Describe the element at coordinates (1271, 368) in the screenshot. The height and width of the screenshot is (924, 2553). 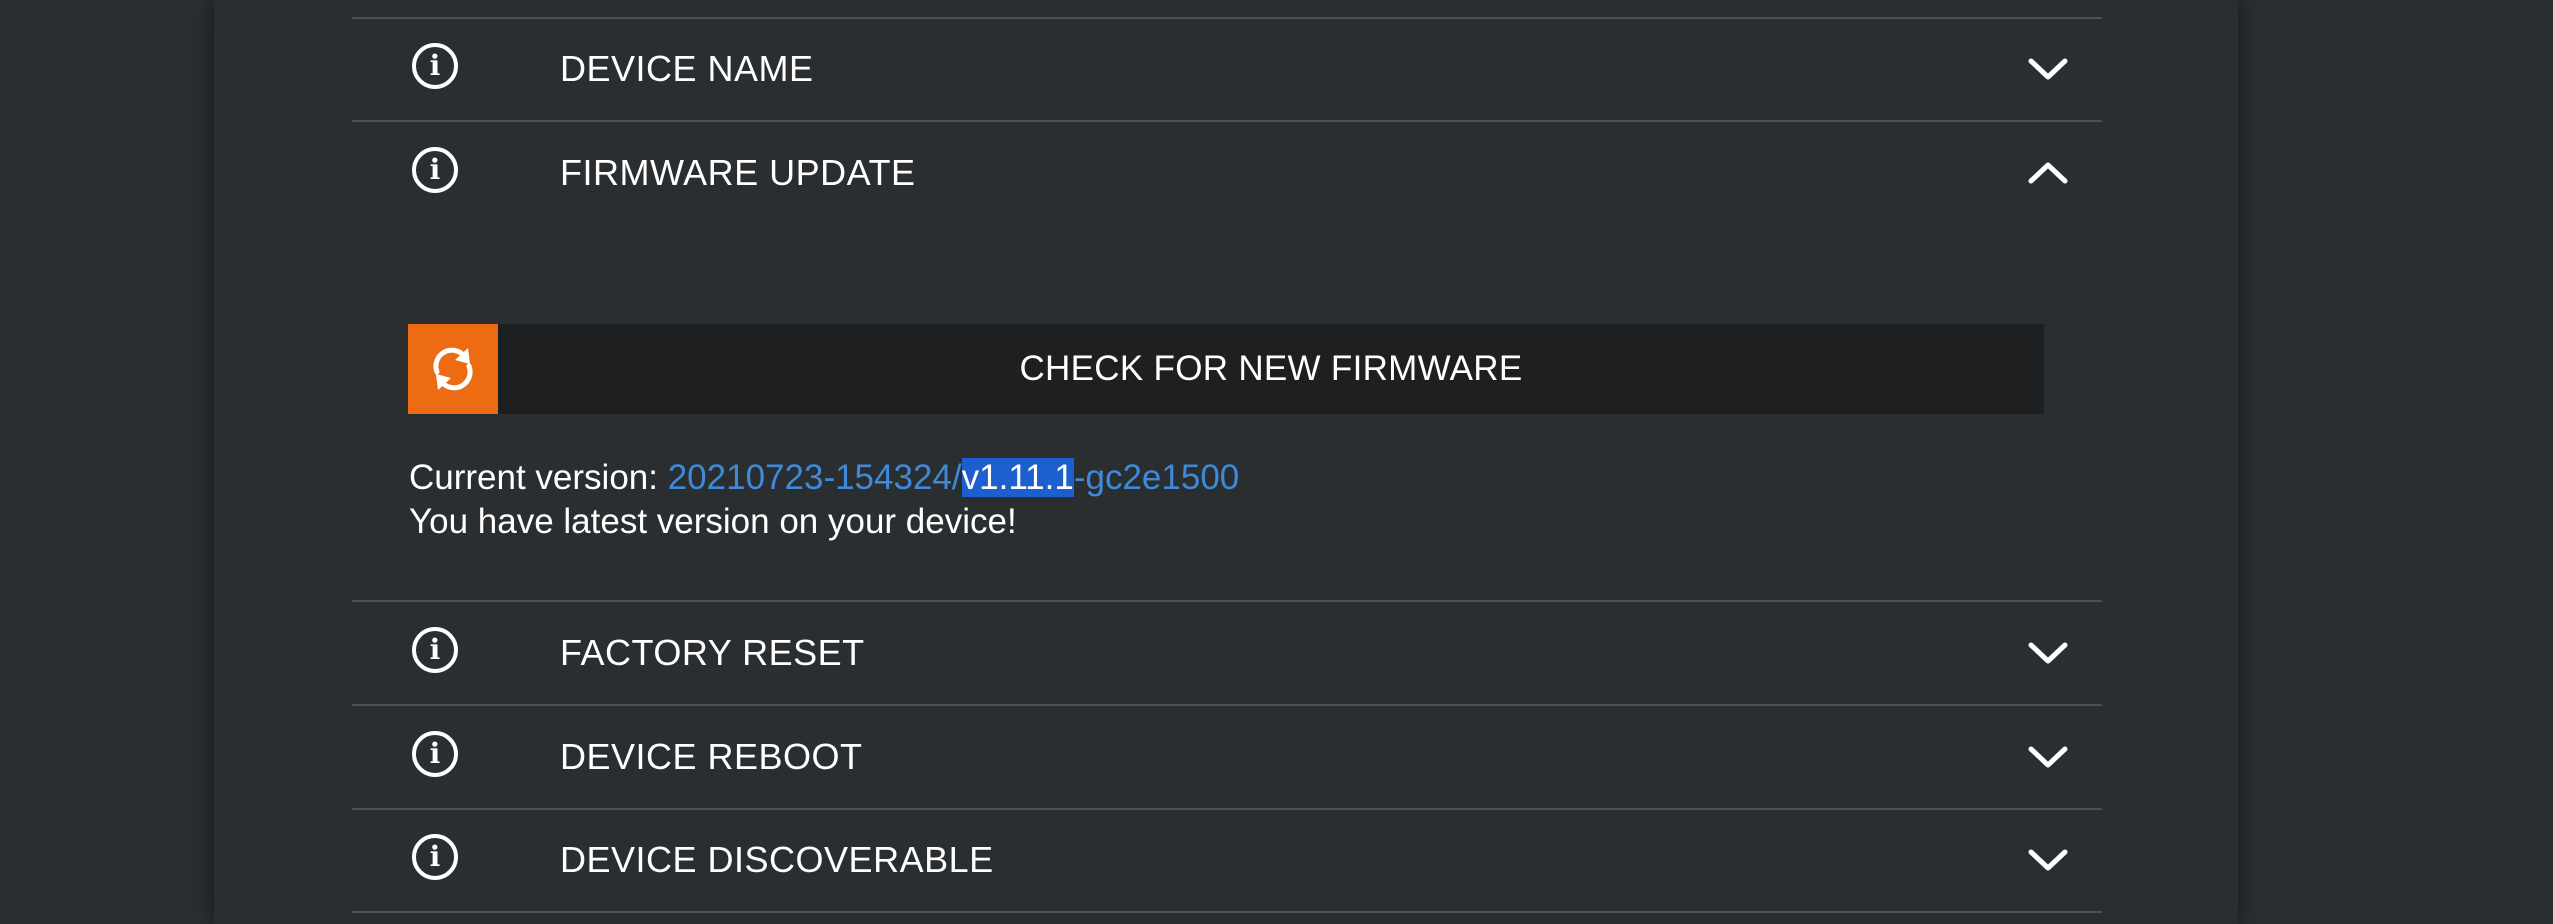
I see `check-firmware-label: CHECK FOR NEW FIRMWARE` at that location.